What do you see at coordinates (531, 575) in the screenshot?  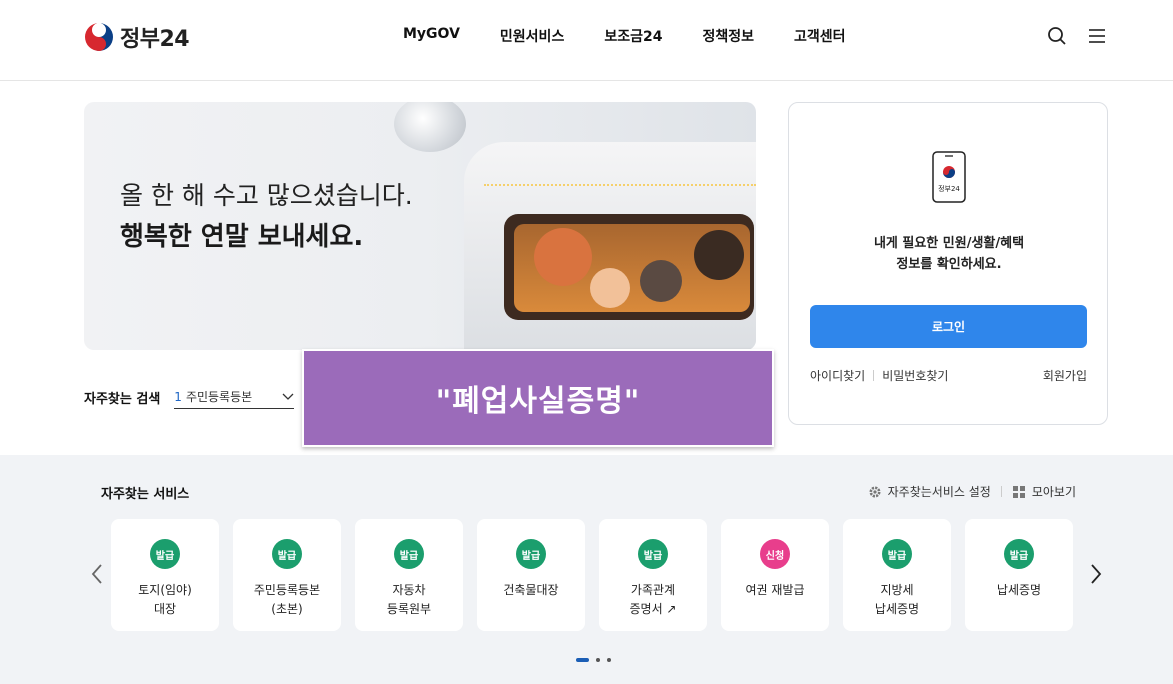 I see `service-card: 발급건축물대장` at bounding box center [531, 575].